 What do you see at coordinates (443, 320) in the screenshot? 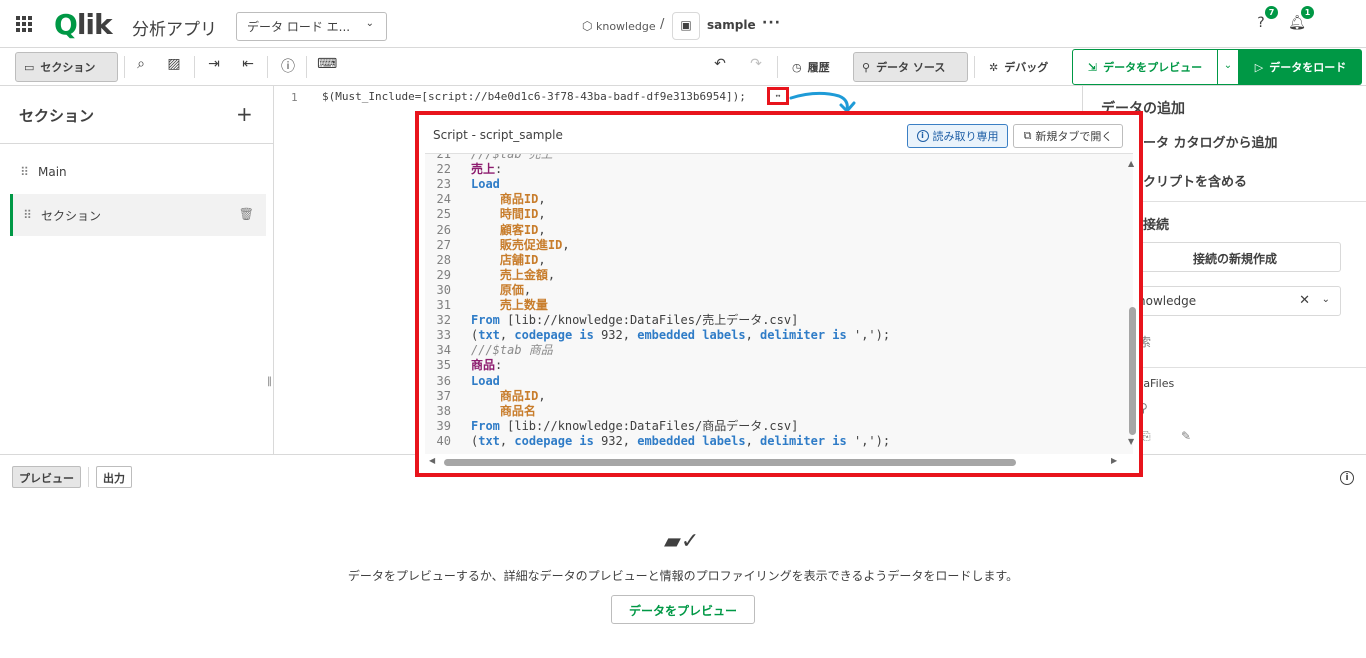
I see `code-line-number: 32` at bounding box center [443, 320].